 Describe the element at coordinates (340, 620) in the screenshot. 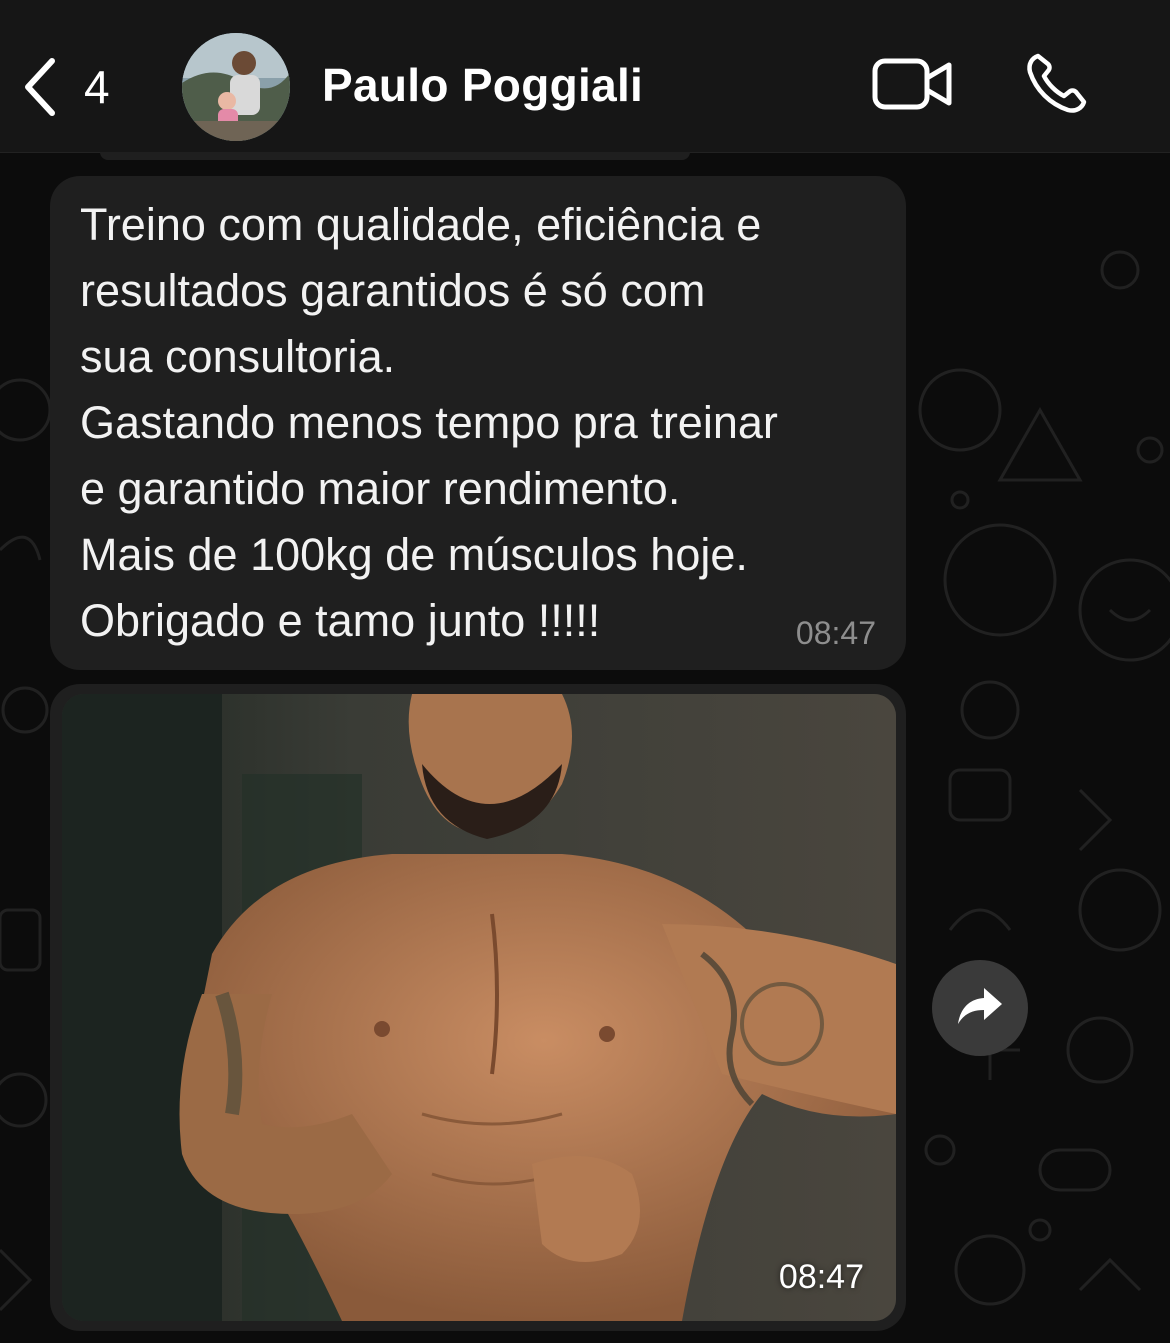

I see `message-line: Obrigado e tamo junto !!!!!` at that location.